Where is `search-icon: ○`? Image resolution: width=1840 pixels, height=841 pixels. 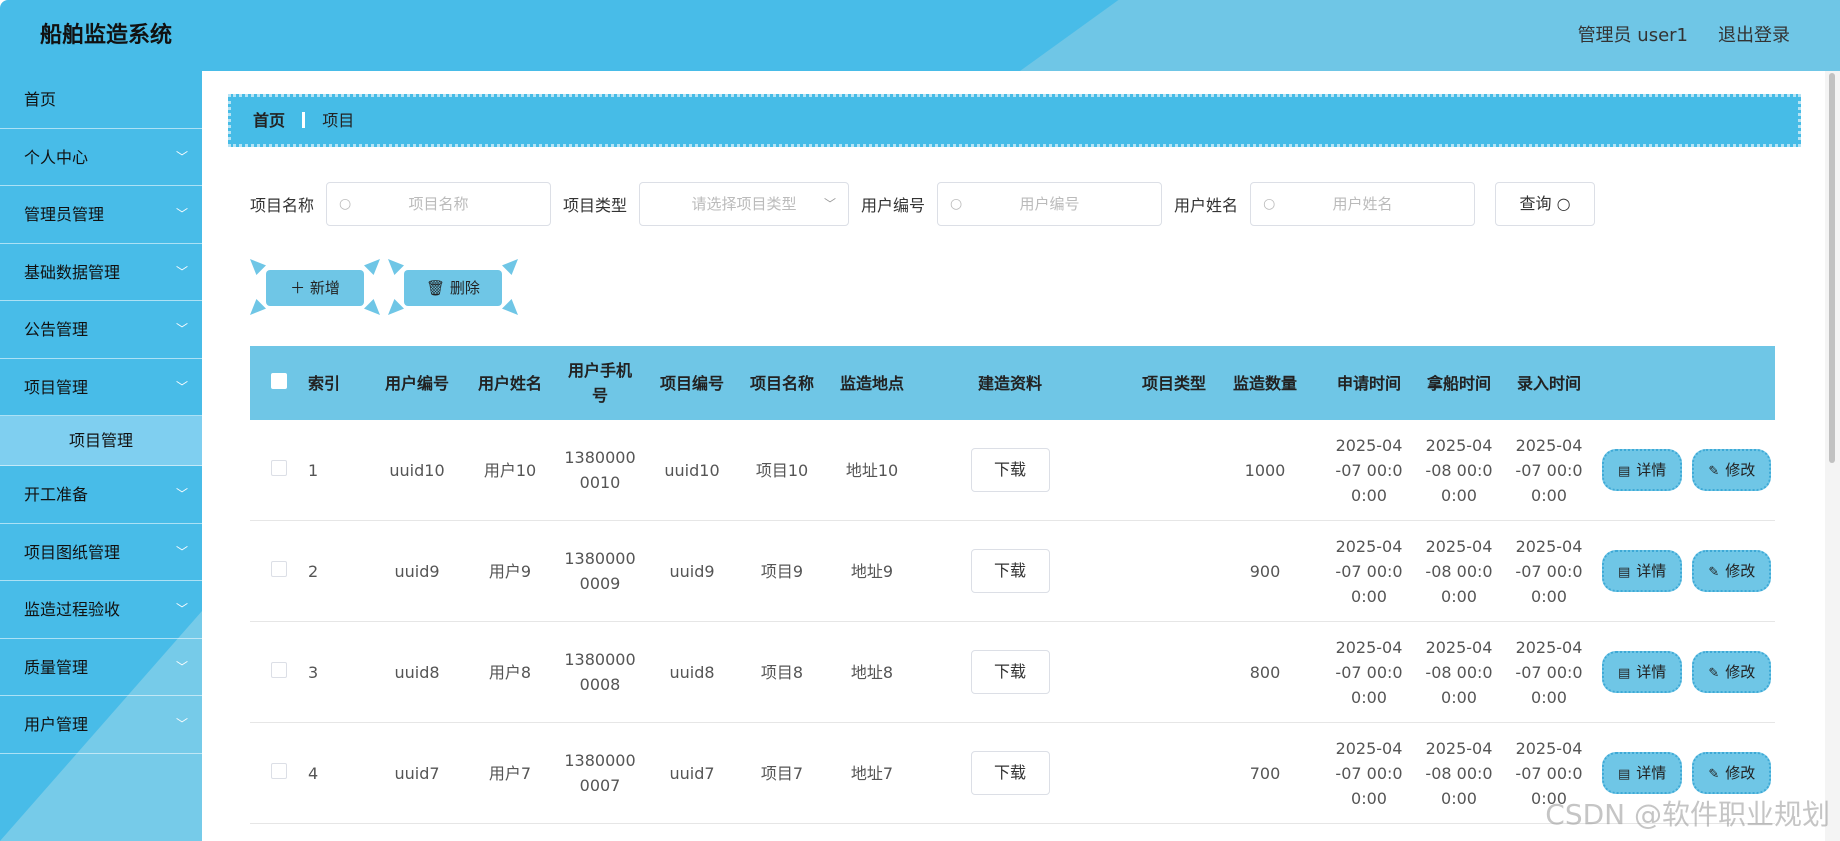
search-icon: ○ is located at coordinates (956, 204).